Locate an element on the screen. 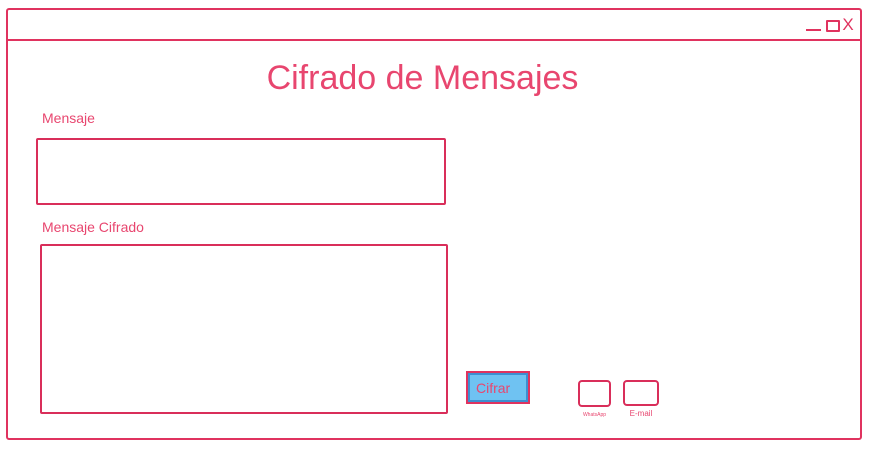 The image size is (871, 450). share-email: E-mail is located at coordinates (641, 399).